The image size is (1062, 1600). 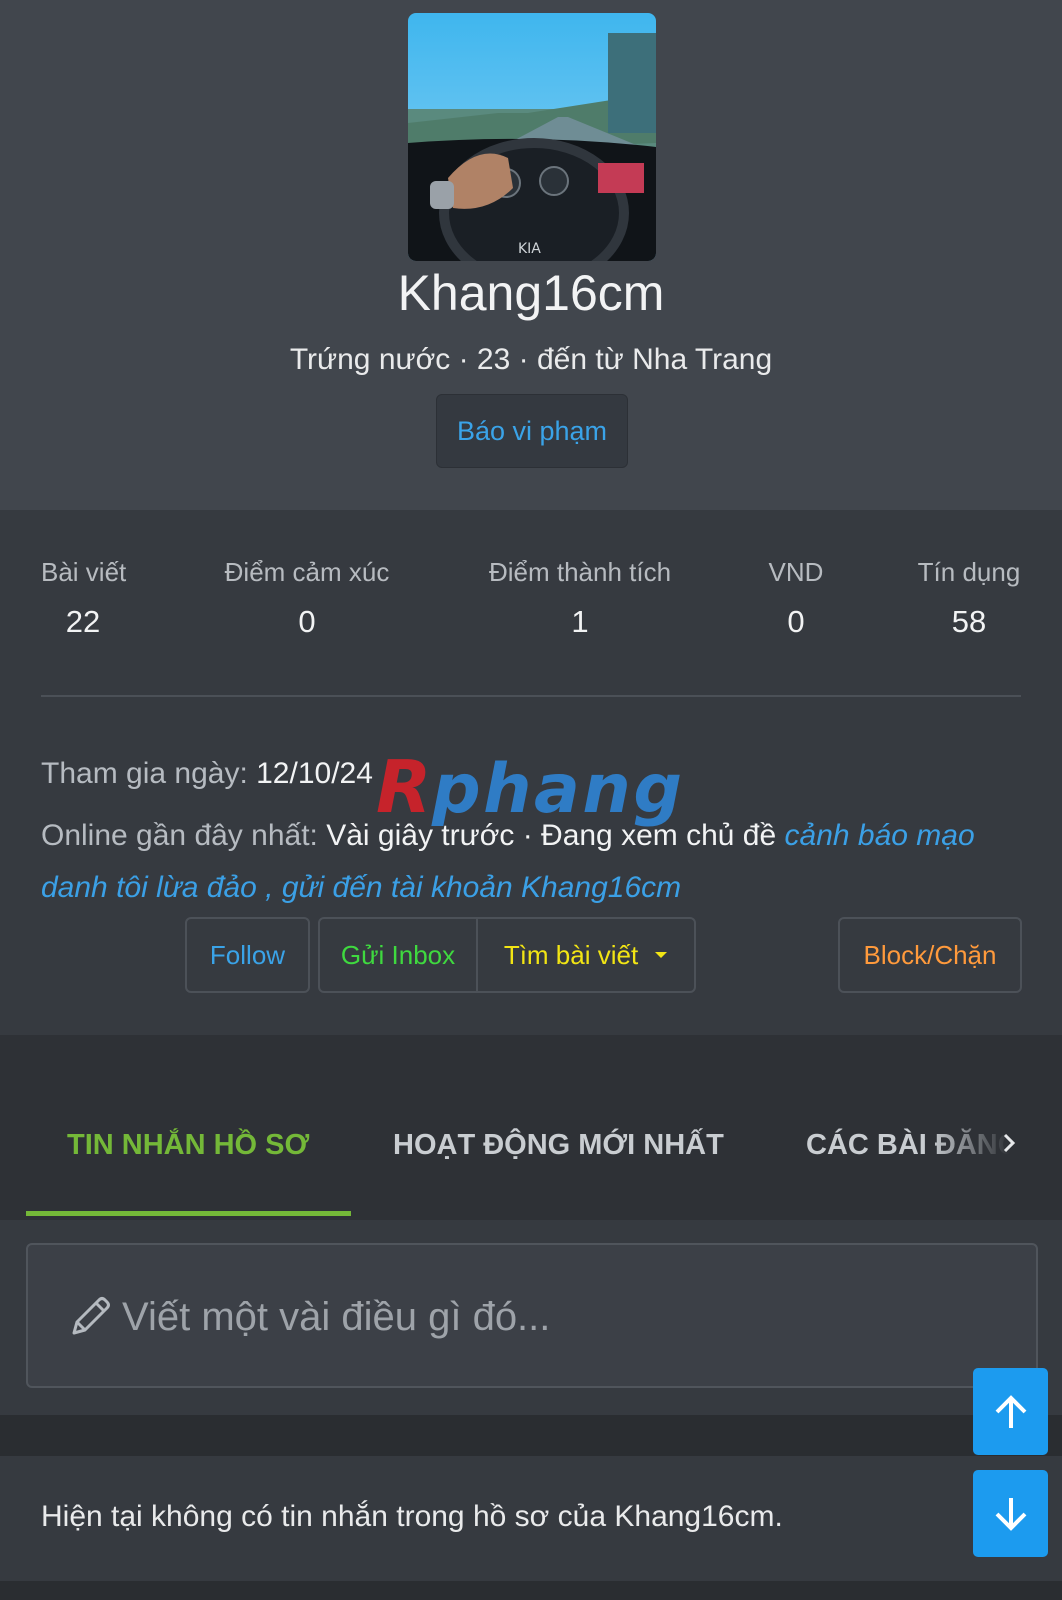 What do you see at coordinates (536, 774) in the screenshot?
I see `joined-line: Tham gia ngày: 12/10/24` at bounding box center [536, 774].